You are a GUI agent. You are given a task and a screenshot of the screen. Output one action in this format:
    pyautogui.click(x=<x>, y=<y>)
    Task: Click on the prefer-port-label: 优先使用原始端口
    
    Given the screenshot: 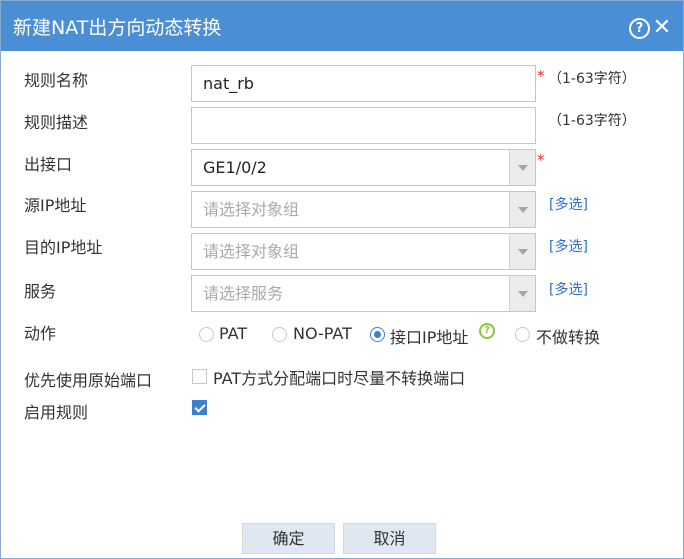 What is the action you would take?
    pyautogui.click(x=88, y=380)
    